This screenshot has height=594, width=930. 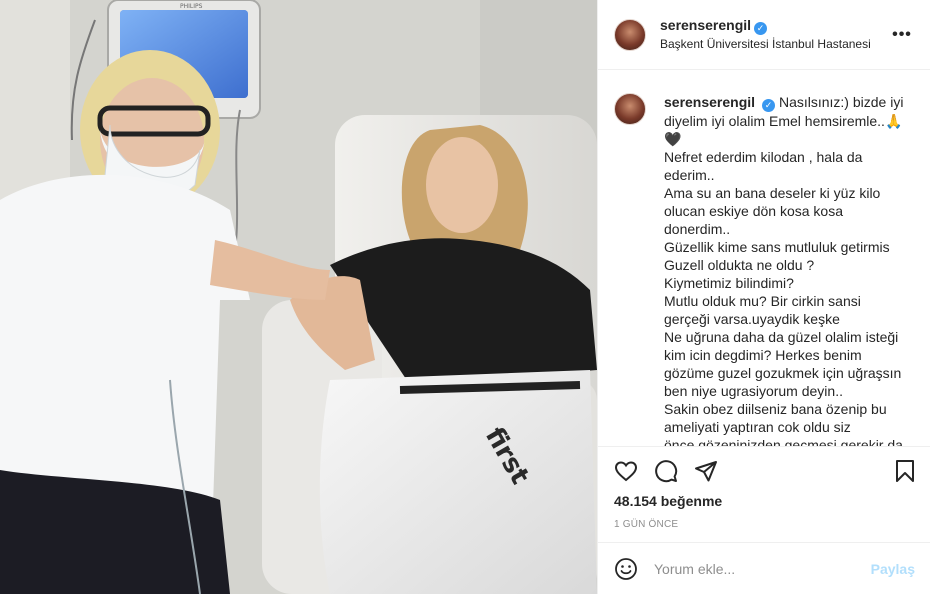 What do you see at coordinates (630, 34) in the screenshot?
I see `avatar` at bounding box center [630, 34].